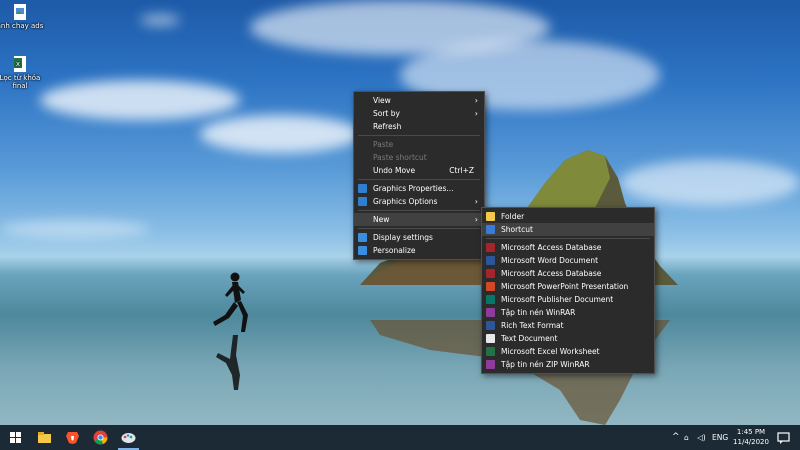  I want to click on menu-item-paste: Paste, so click(419, 144).